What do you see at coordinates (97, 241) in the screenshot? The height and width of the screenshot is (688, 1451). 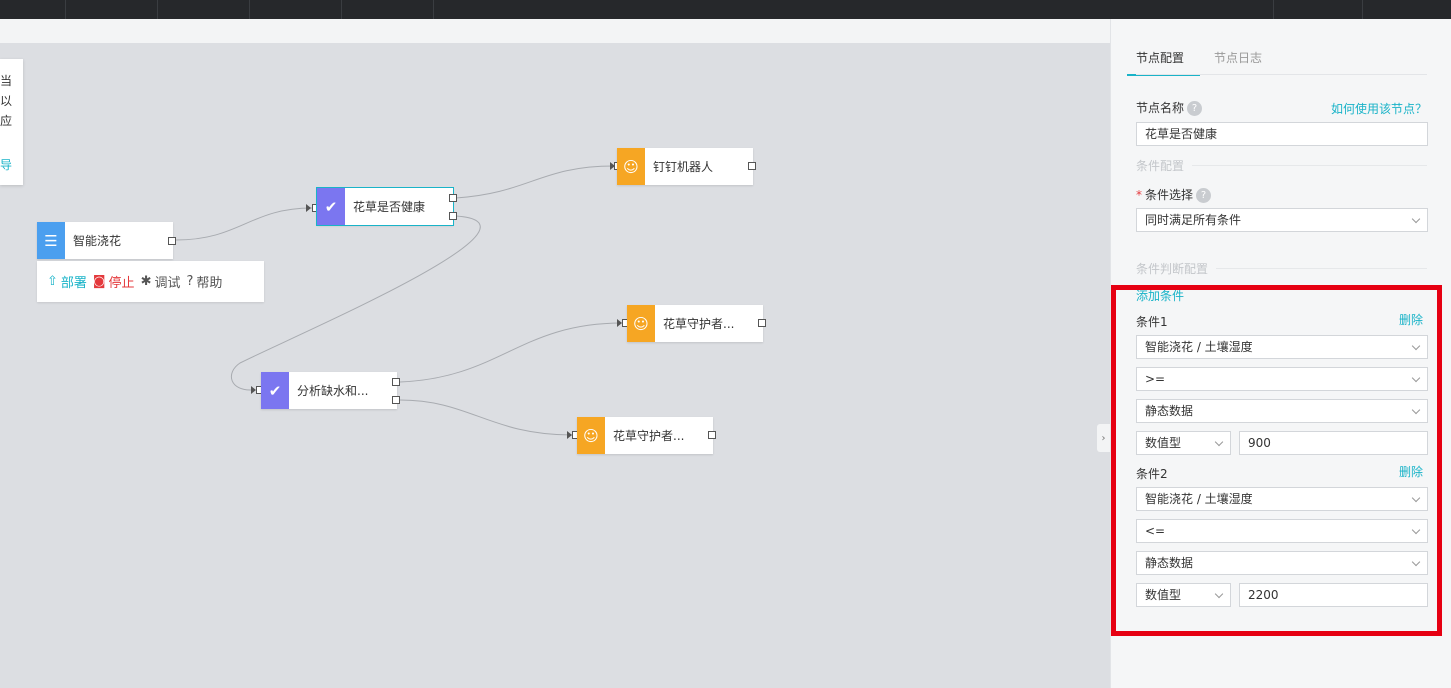 I see `node-label: 智能浇花` at bounding box center [97, 241].